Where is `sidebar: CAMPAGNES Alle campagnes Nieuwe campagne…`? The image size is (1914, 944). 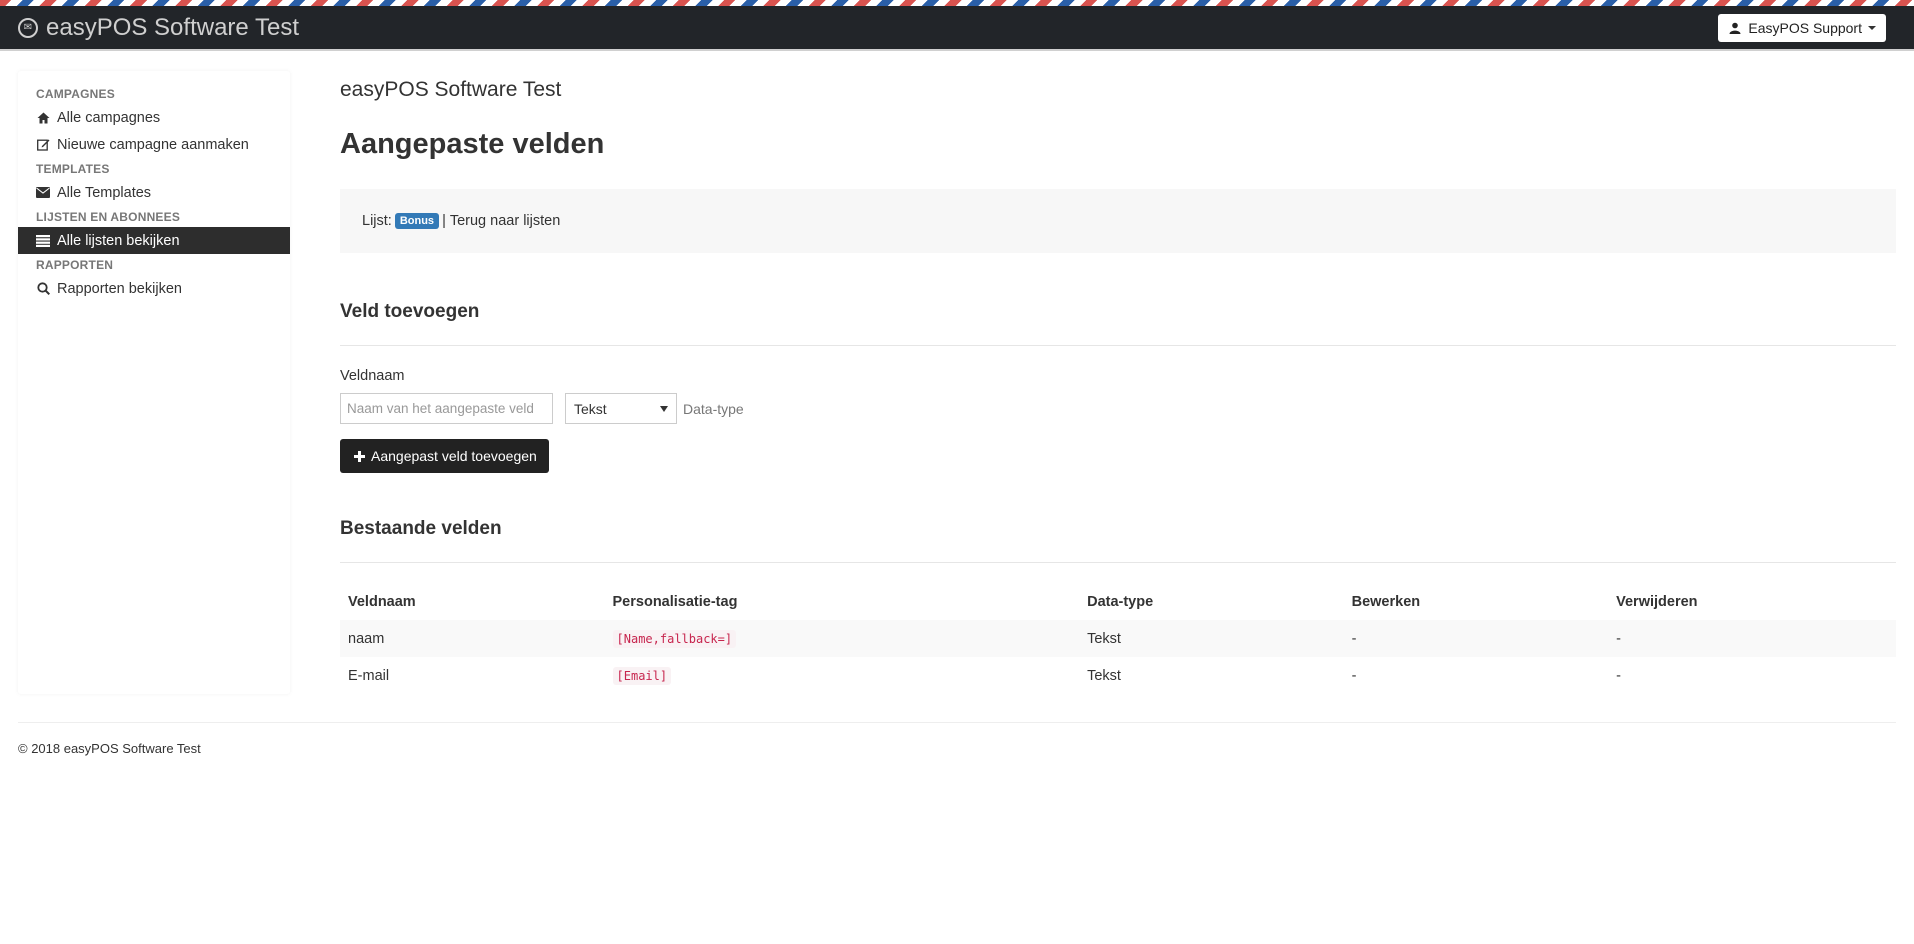 sidebar: CAMPAGNES Alle campagnes Nieuwe campagne… is located at coordinates (154, 382).